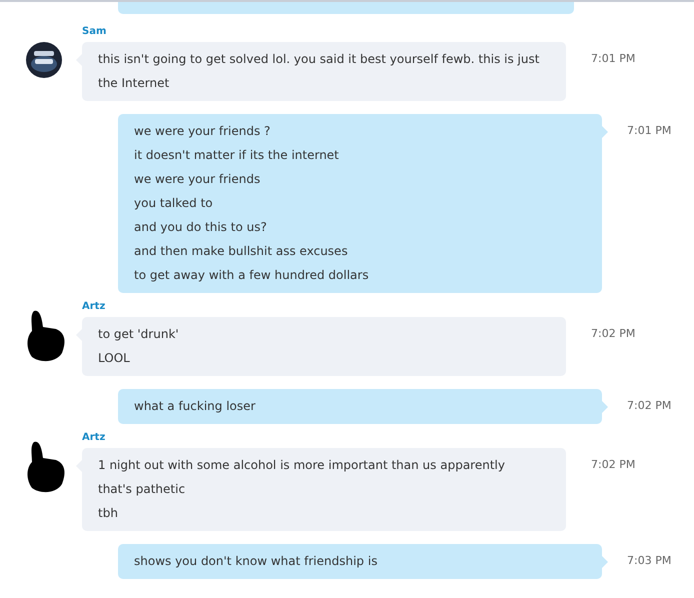 This screenshot has width=694, height=598. I want to click on sender-name: Sam, so click(95, 32).